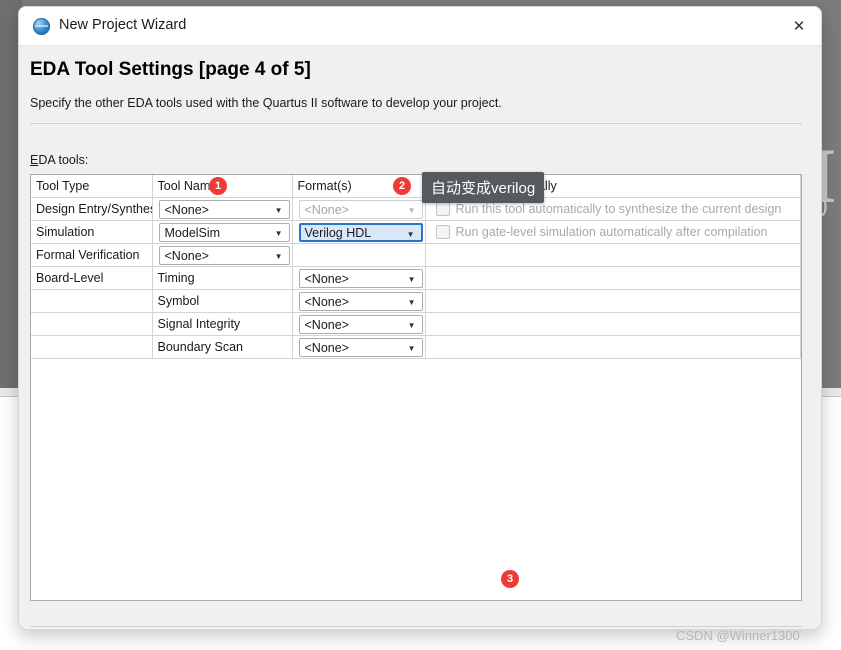 The width and height of the screenshot is (841, 650). I want to click on close-icon: ✕, so click(799, 25).